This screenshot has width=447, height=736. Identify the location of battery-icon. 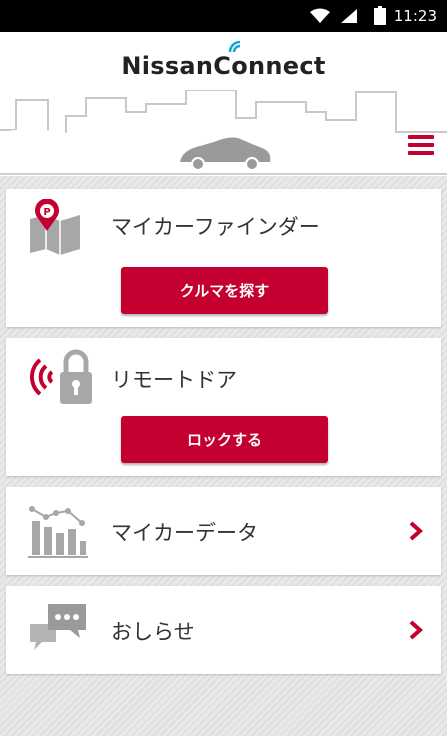
(380, 15).